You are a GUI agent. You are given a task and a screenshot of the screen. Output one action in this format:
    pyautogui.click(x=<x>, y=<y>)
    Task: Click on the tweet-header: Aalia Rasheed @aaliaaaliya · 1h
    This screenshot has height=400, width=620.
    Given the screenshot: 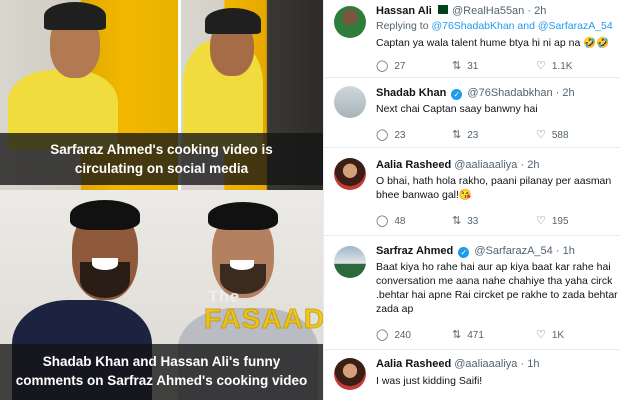 What is the action you would take?
    pyautogui.click(x=457, y=364)
    